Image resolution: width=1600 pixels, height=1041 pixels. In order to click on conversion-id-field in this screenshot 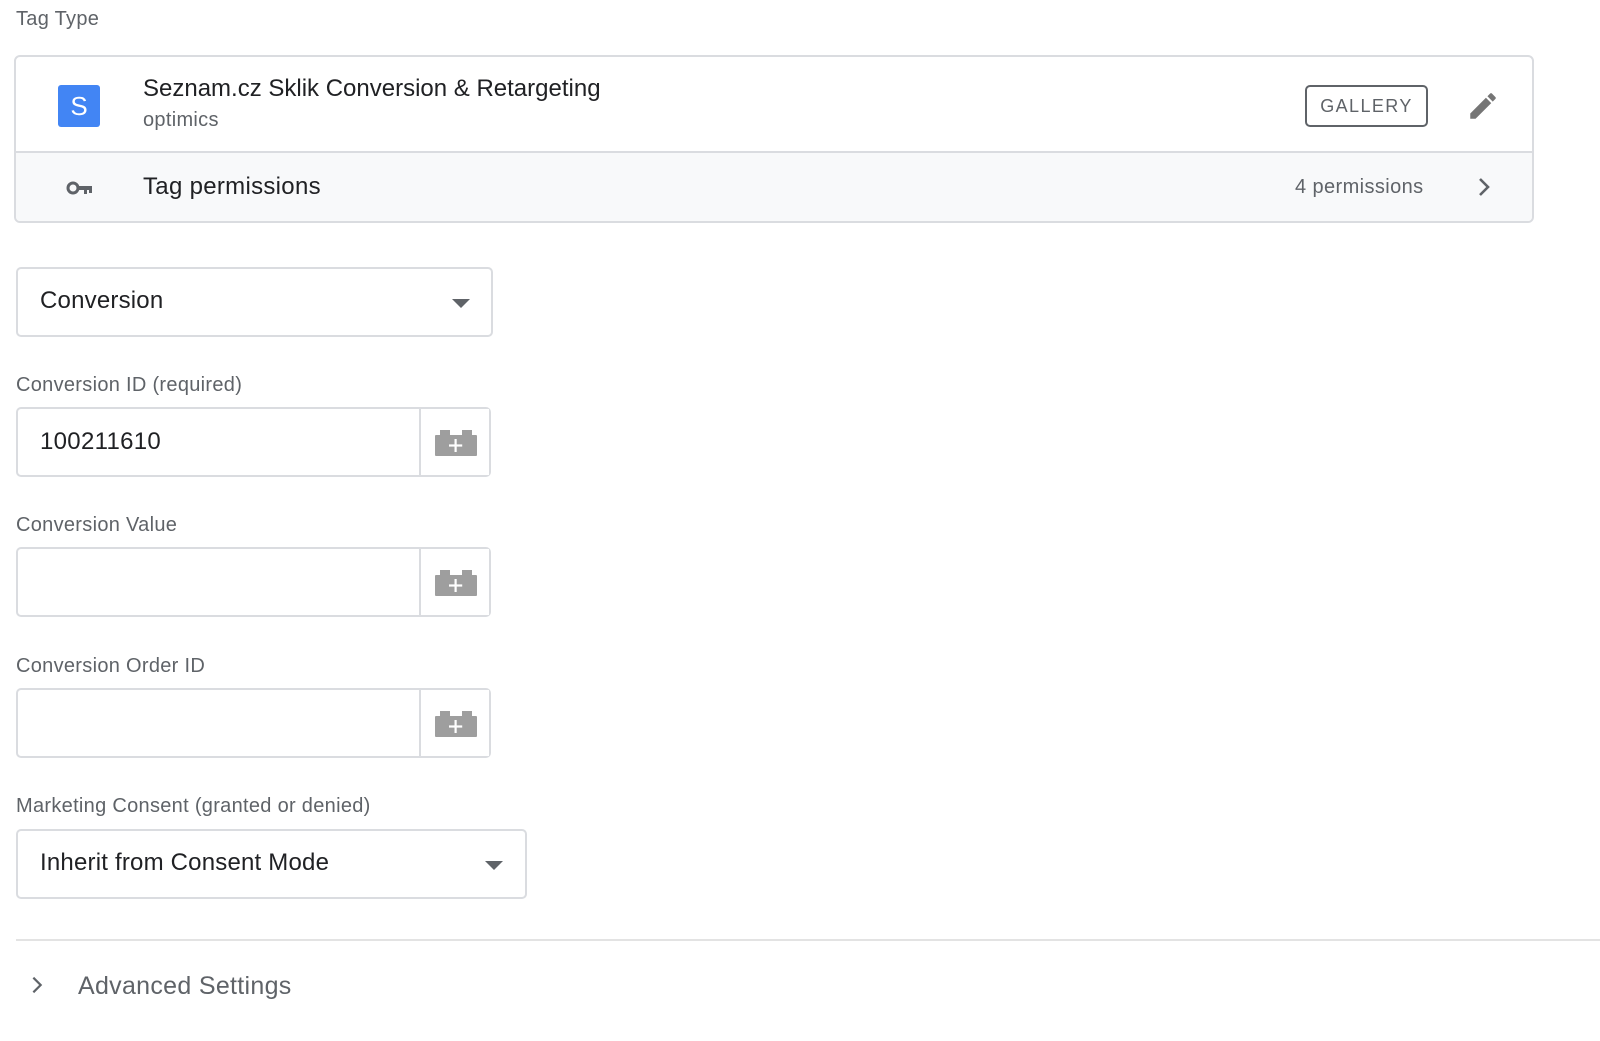, I will do `click(253, 442)`.